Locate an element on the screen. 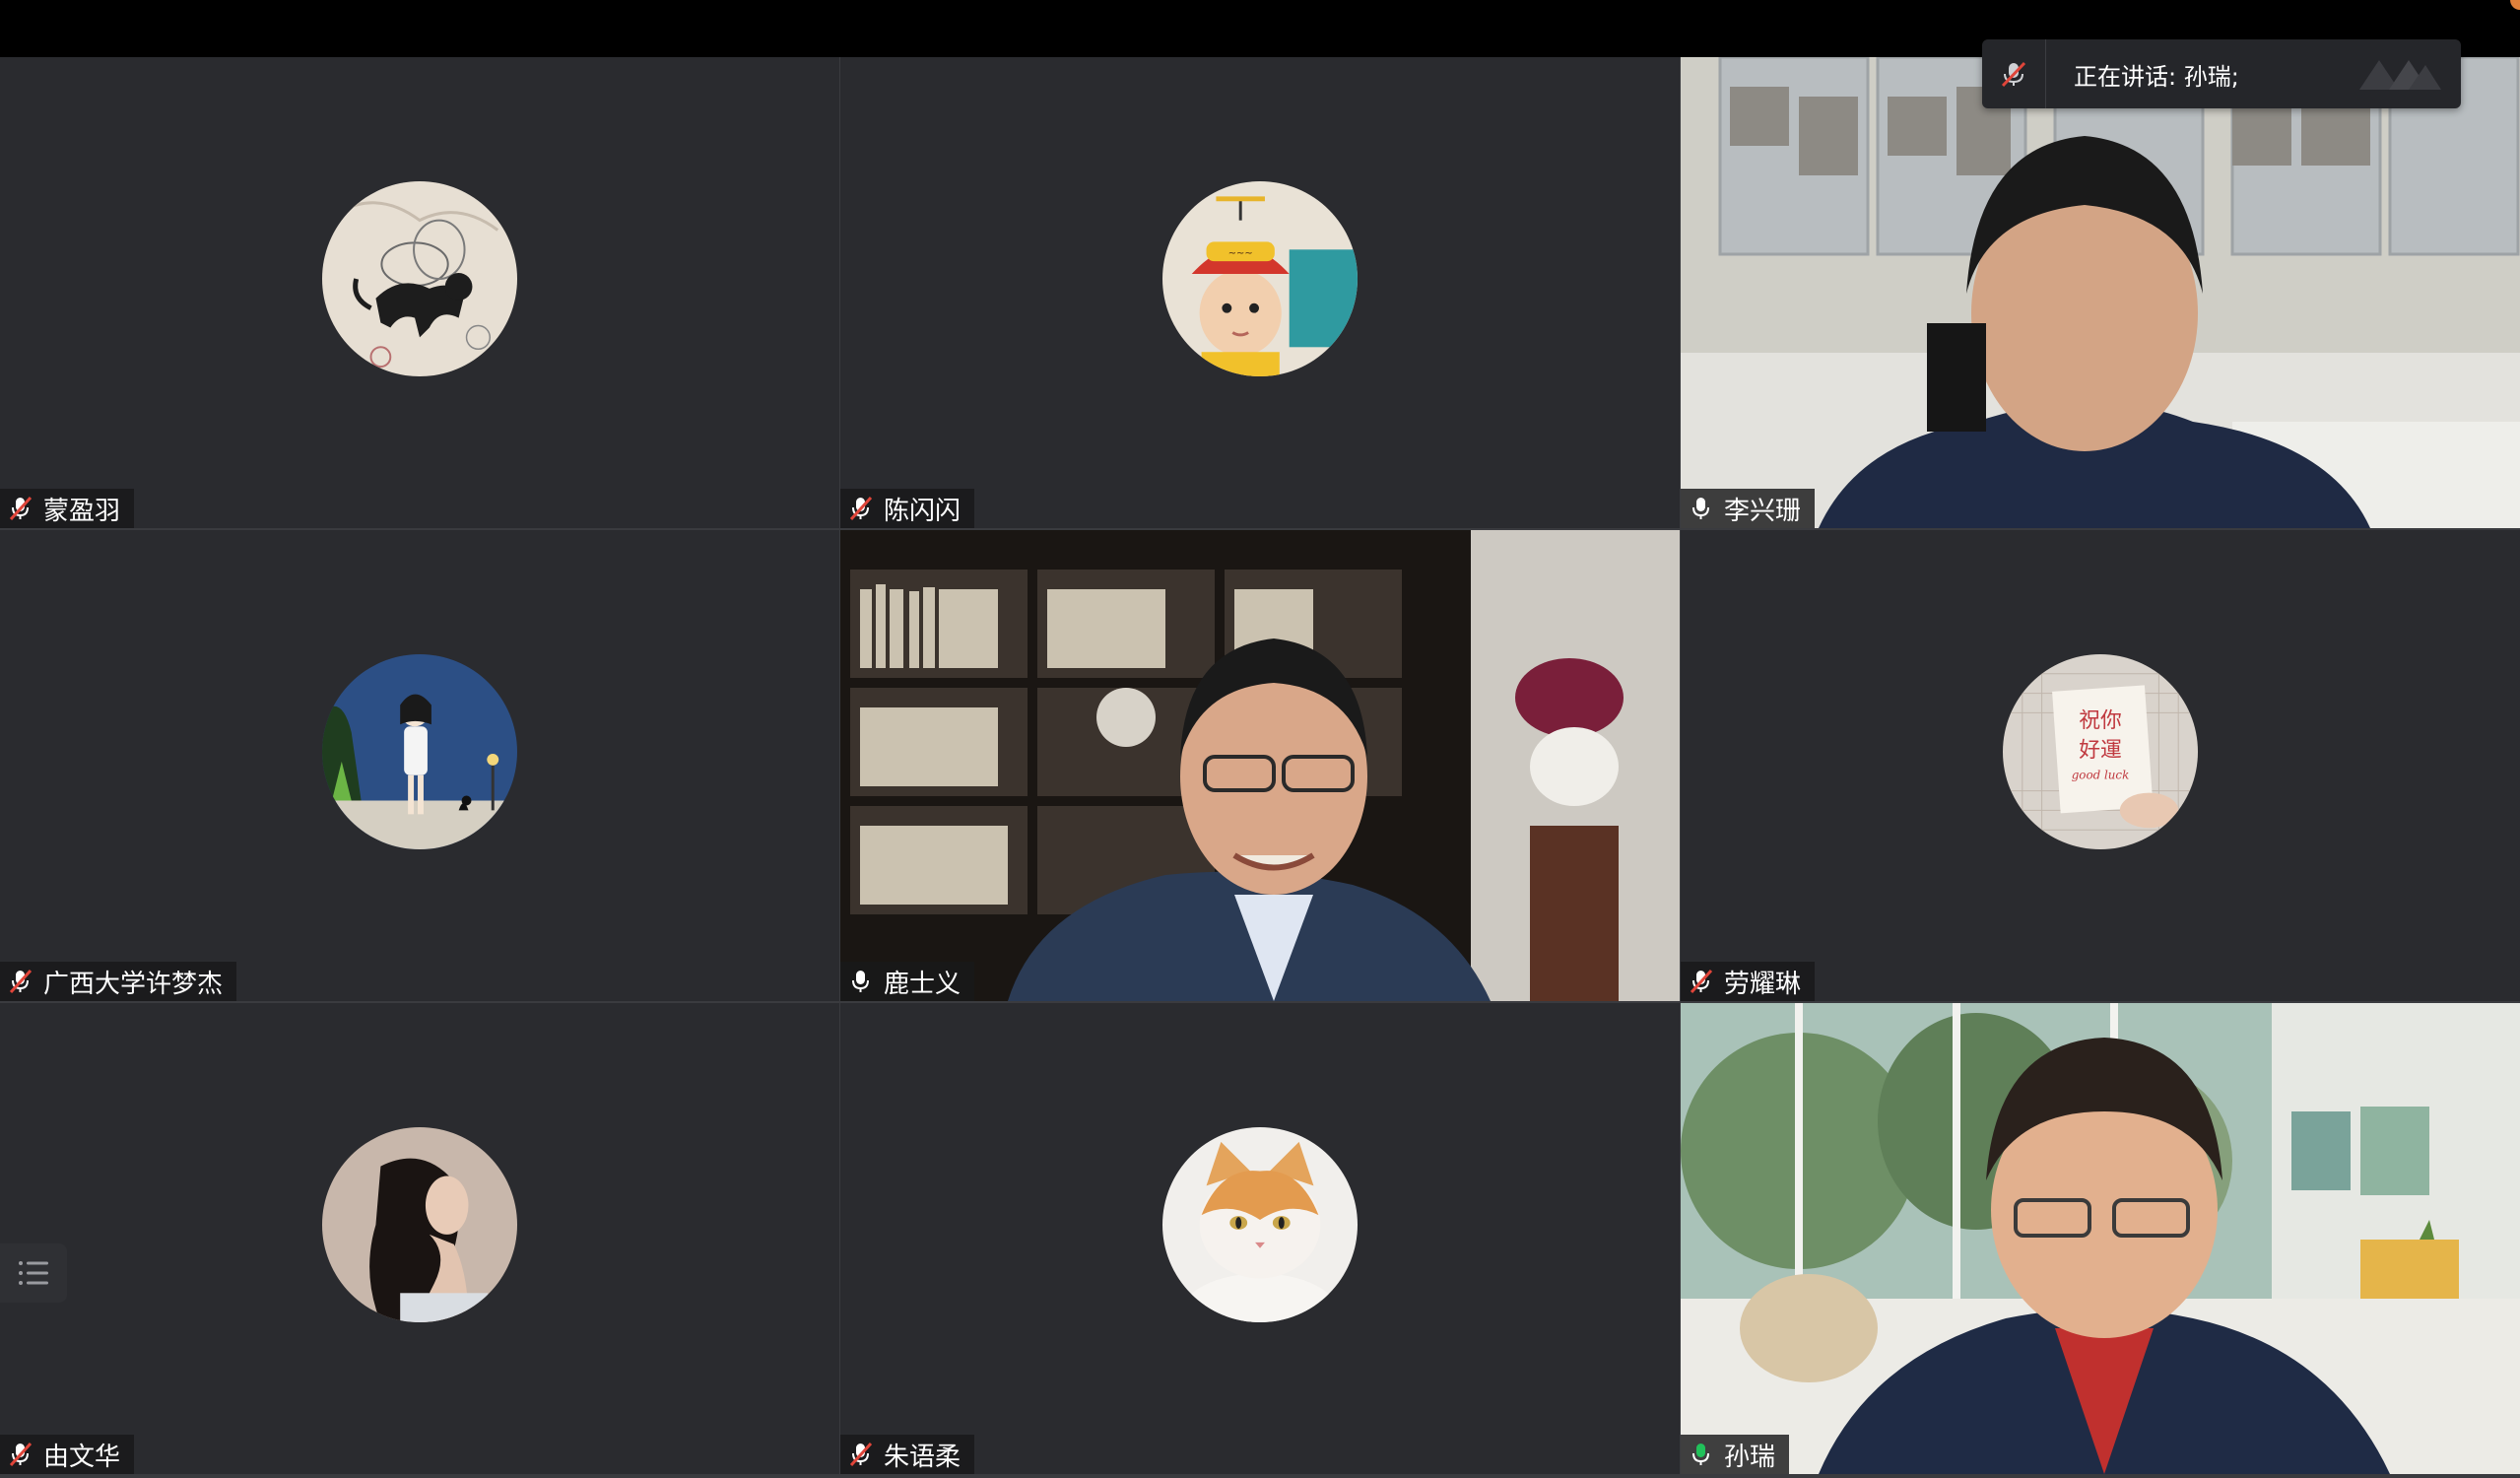 This screenshot has height=1478, width=2520. participant-tile: 广西大学许梦杰 is located at coordinates (419, 765).